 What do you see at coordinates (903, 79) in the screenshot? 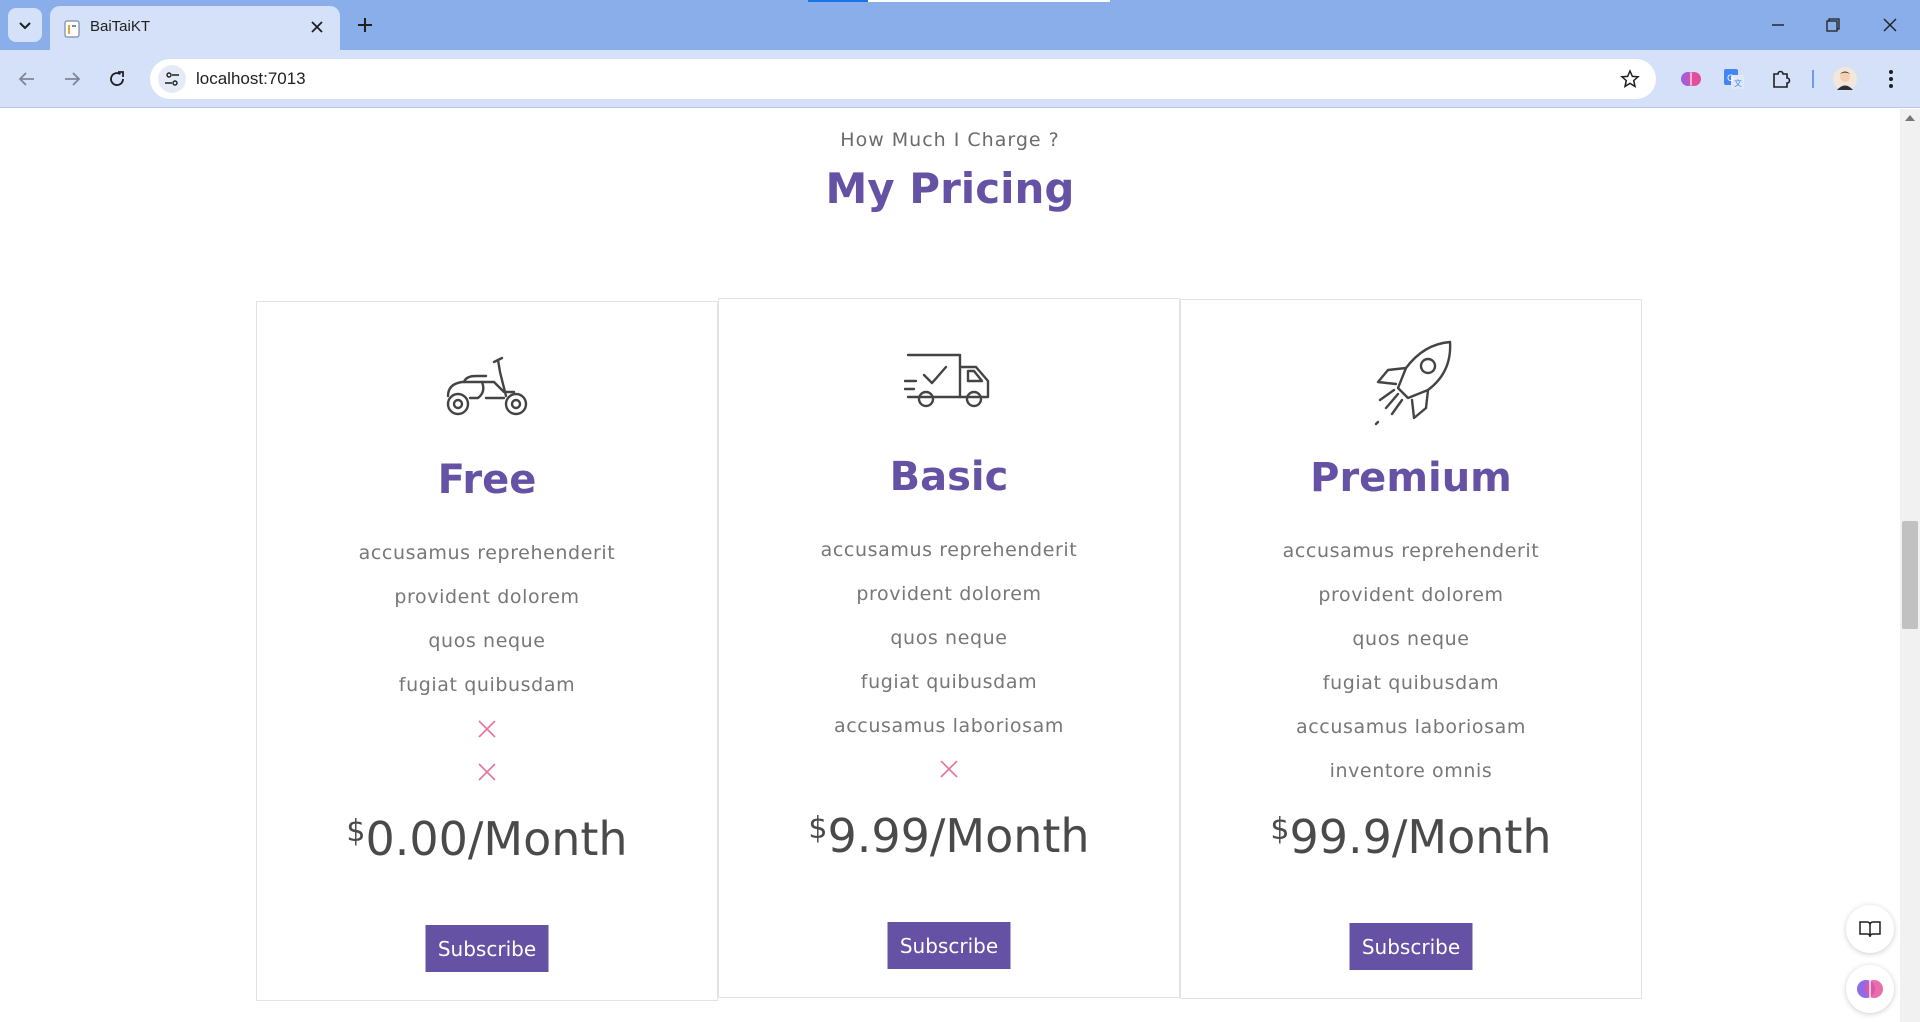
I see `address-bar: localhost:7013` at bounding box center [903, 79].